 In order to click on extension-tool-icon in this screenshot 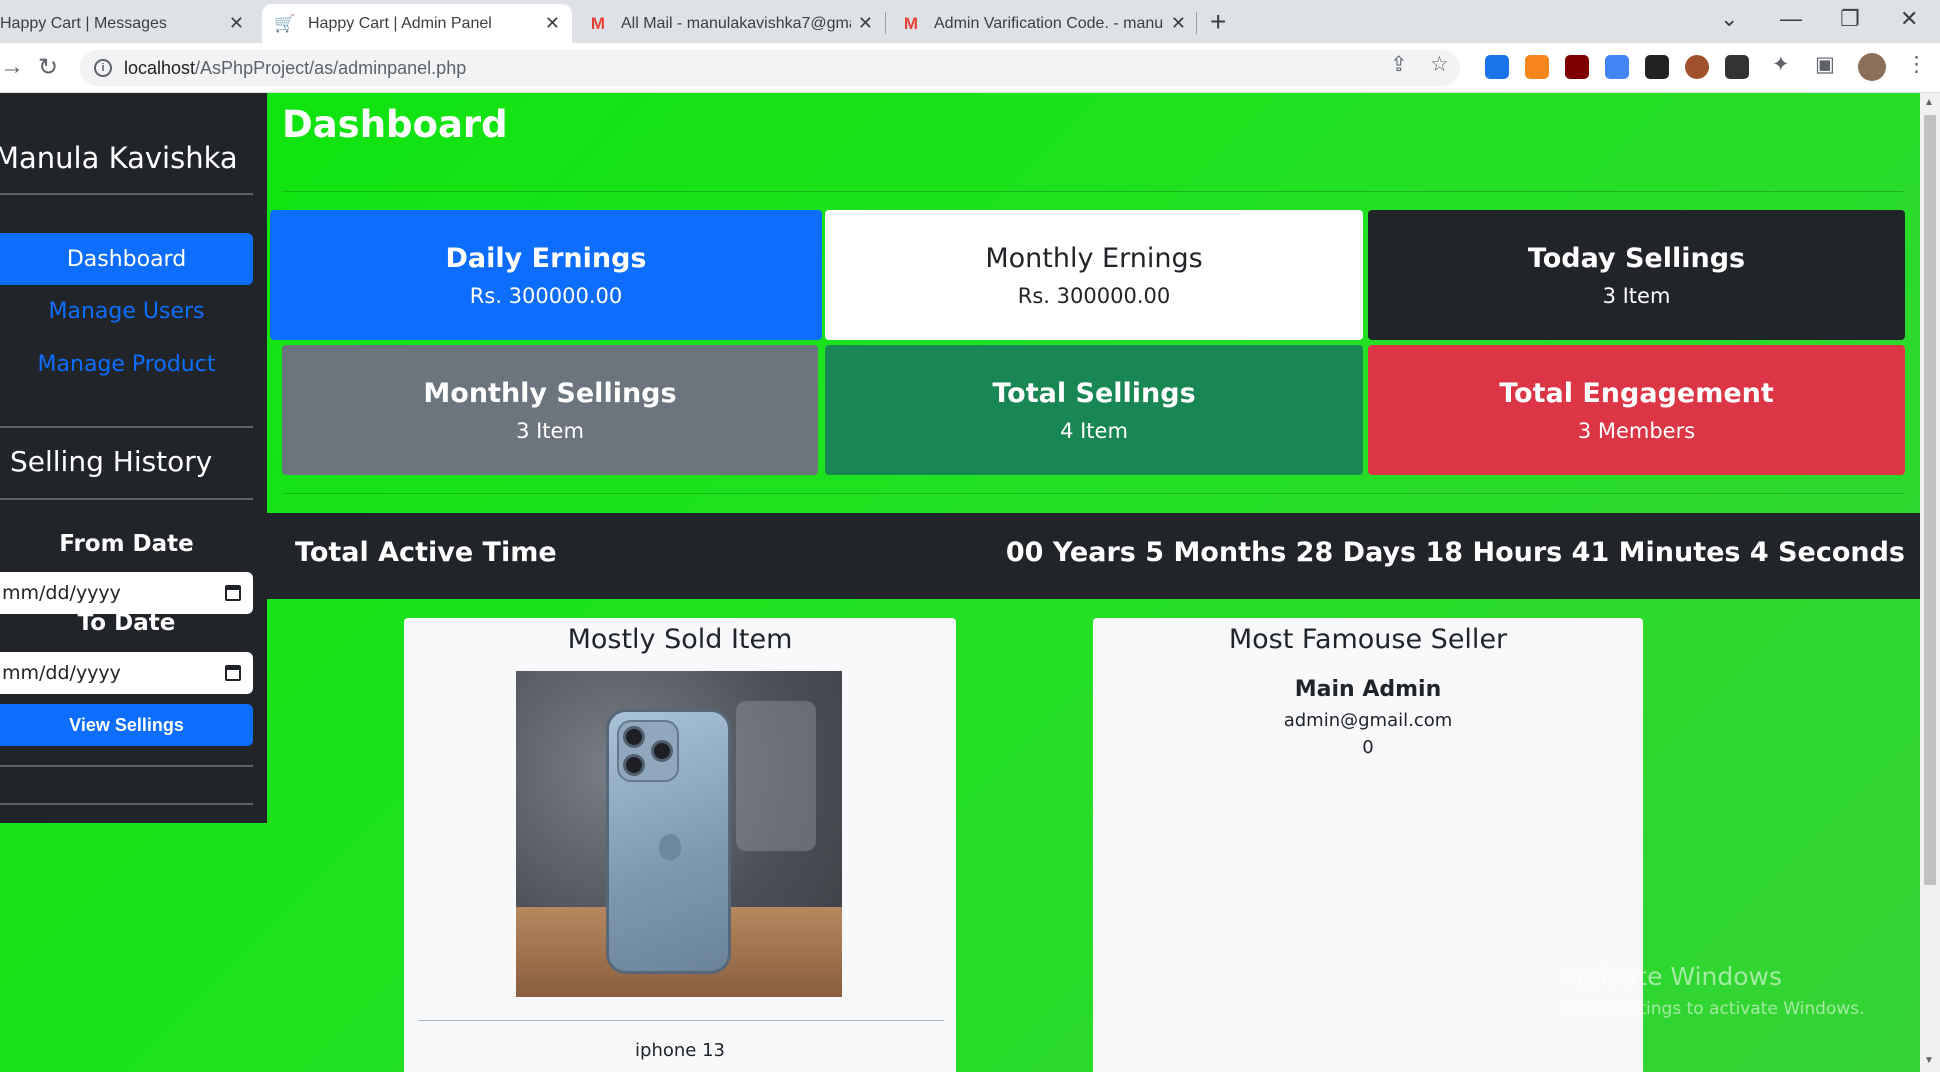, I will do `click(1737, 67)`.